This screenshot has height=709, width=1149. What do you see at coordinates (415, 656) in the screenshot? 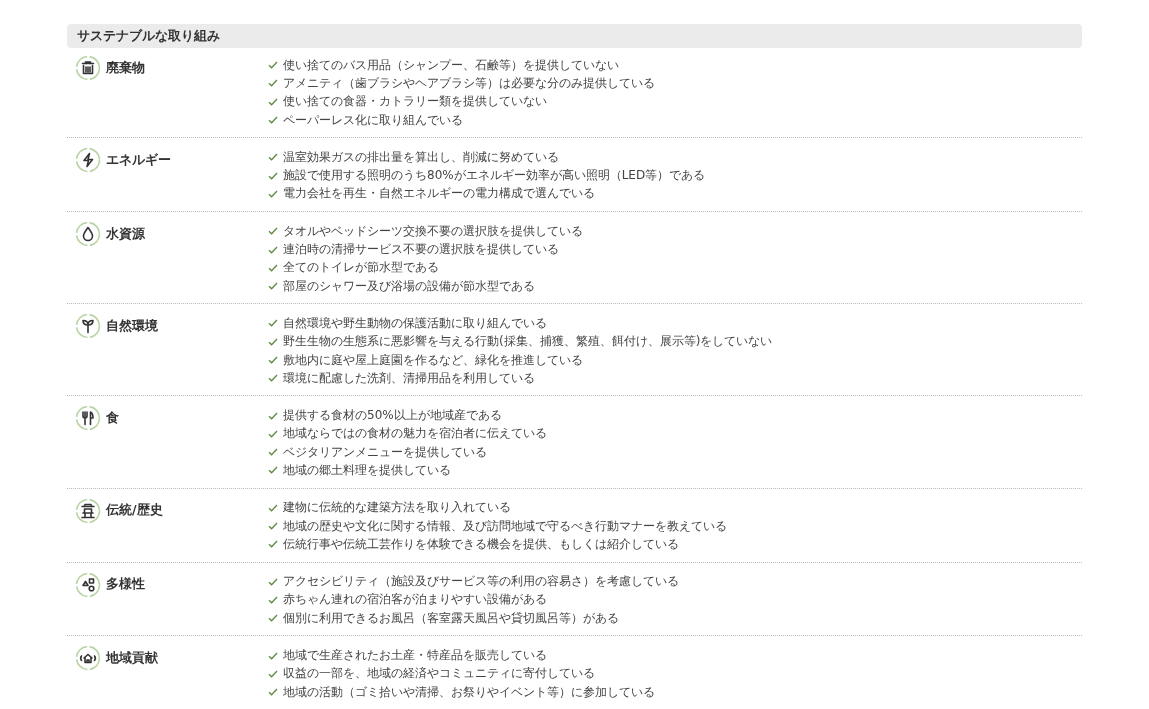
I see `feature-item: 地域で生産されたお土産・特産品を販売している` at bounding box center [415, 656].